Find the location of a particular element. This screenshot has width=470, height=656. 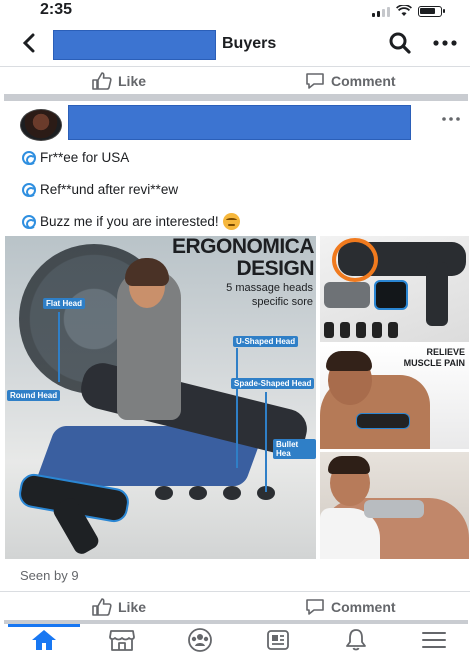

bottom-tab-bar is located at coordinates (235, 640).